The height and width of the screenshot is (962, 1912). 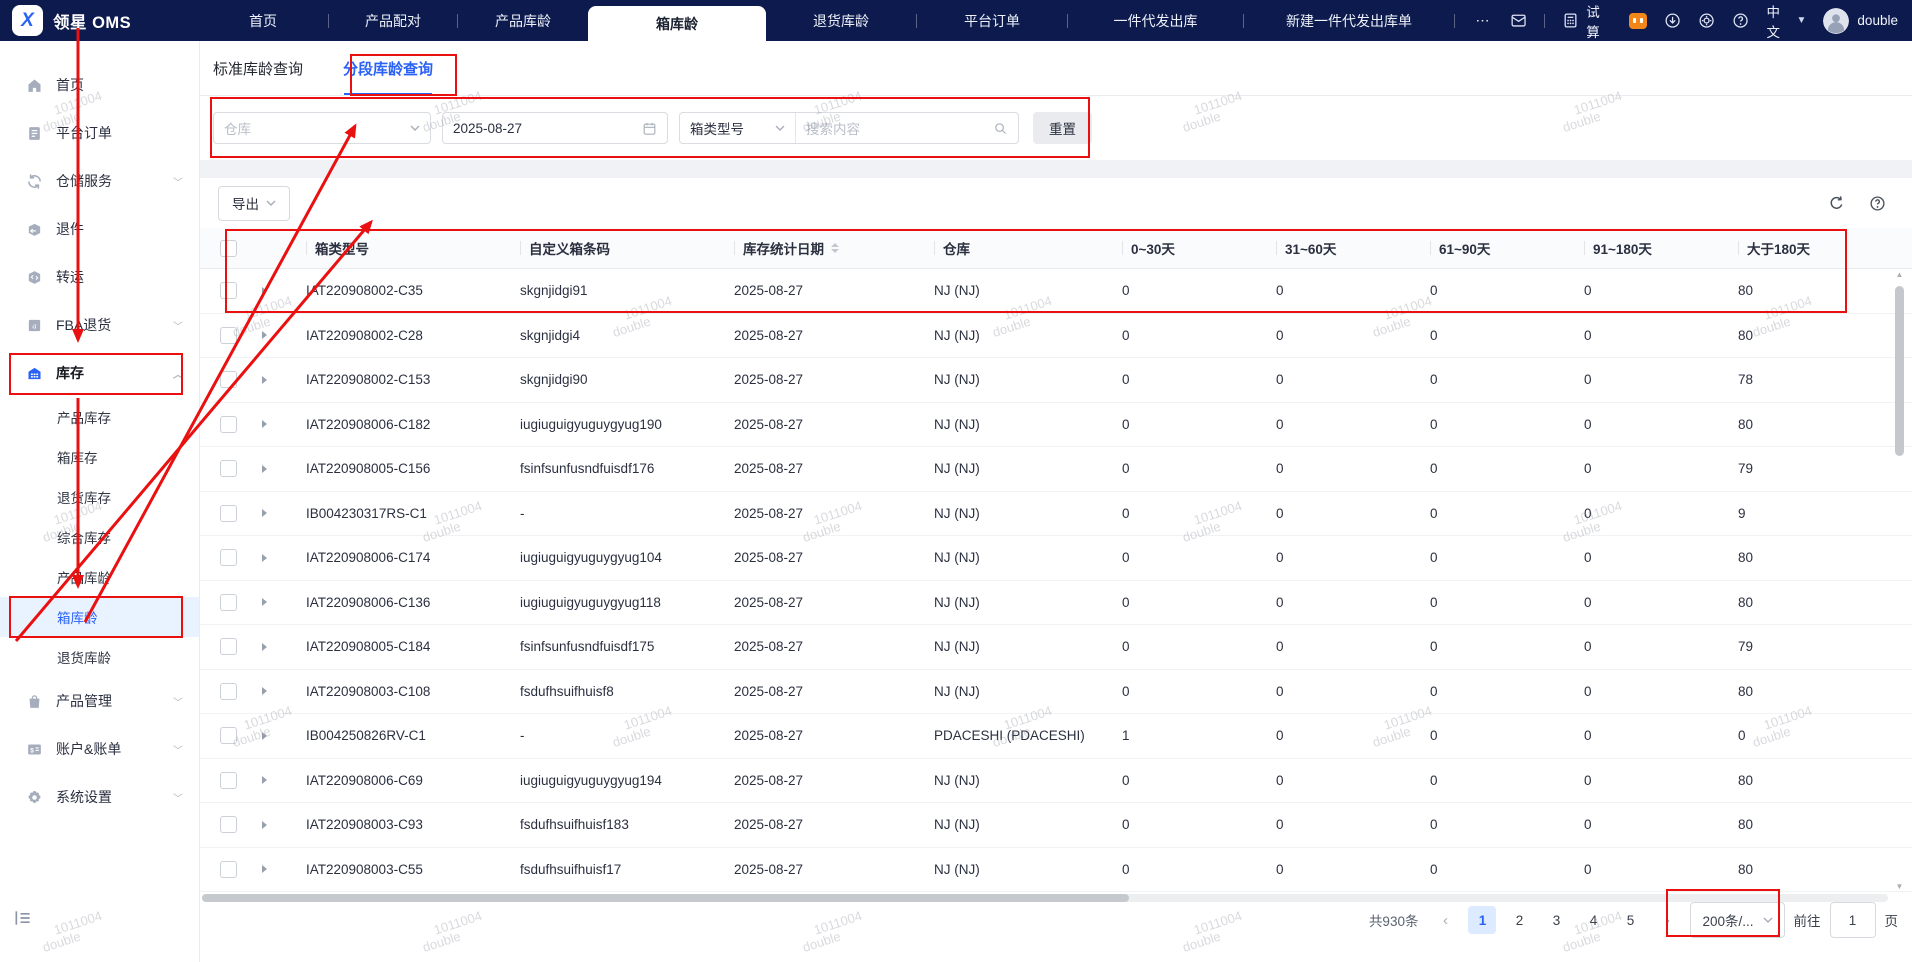 I want to click on column-header-10: 大于180天, so click(x=1810, y=248).